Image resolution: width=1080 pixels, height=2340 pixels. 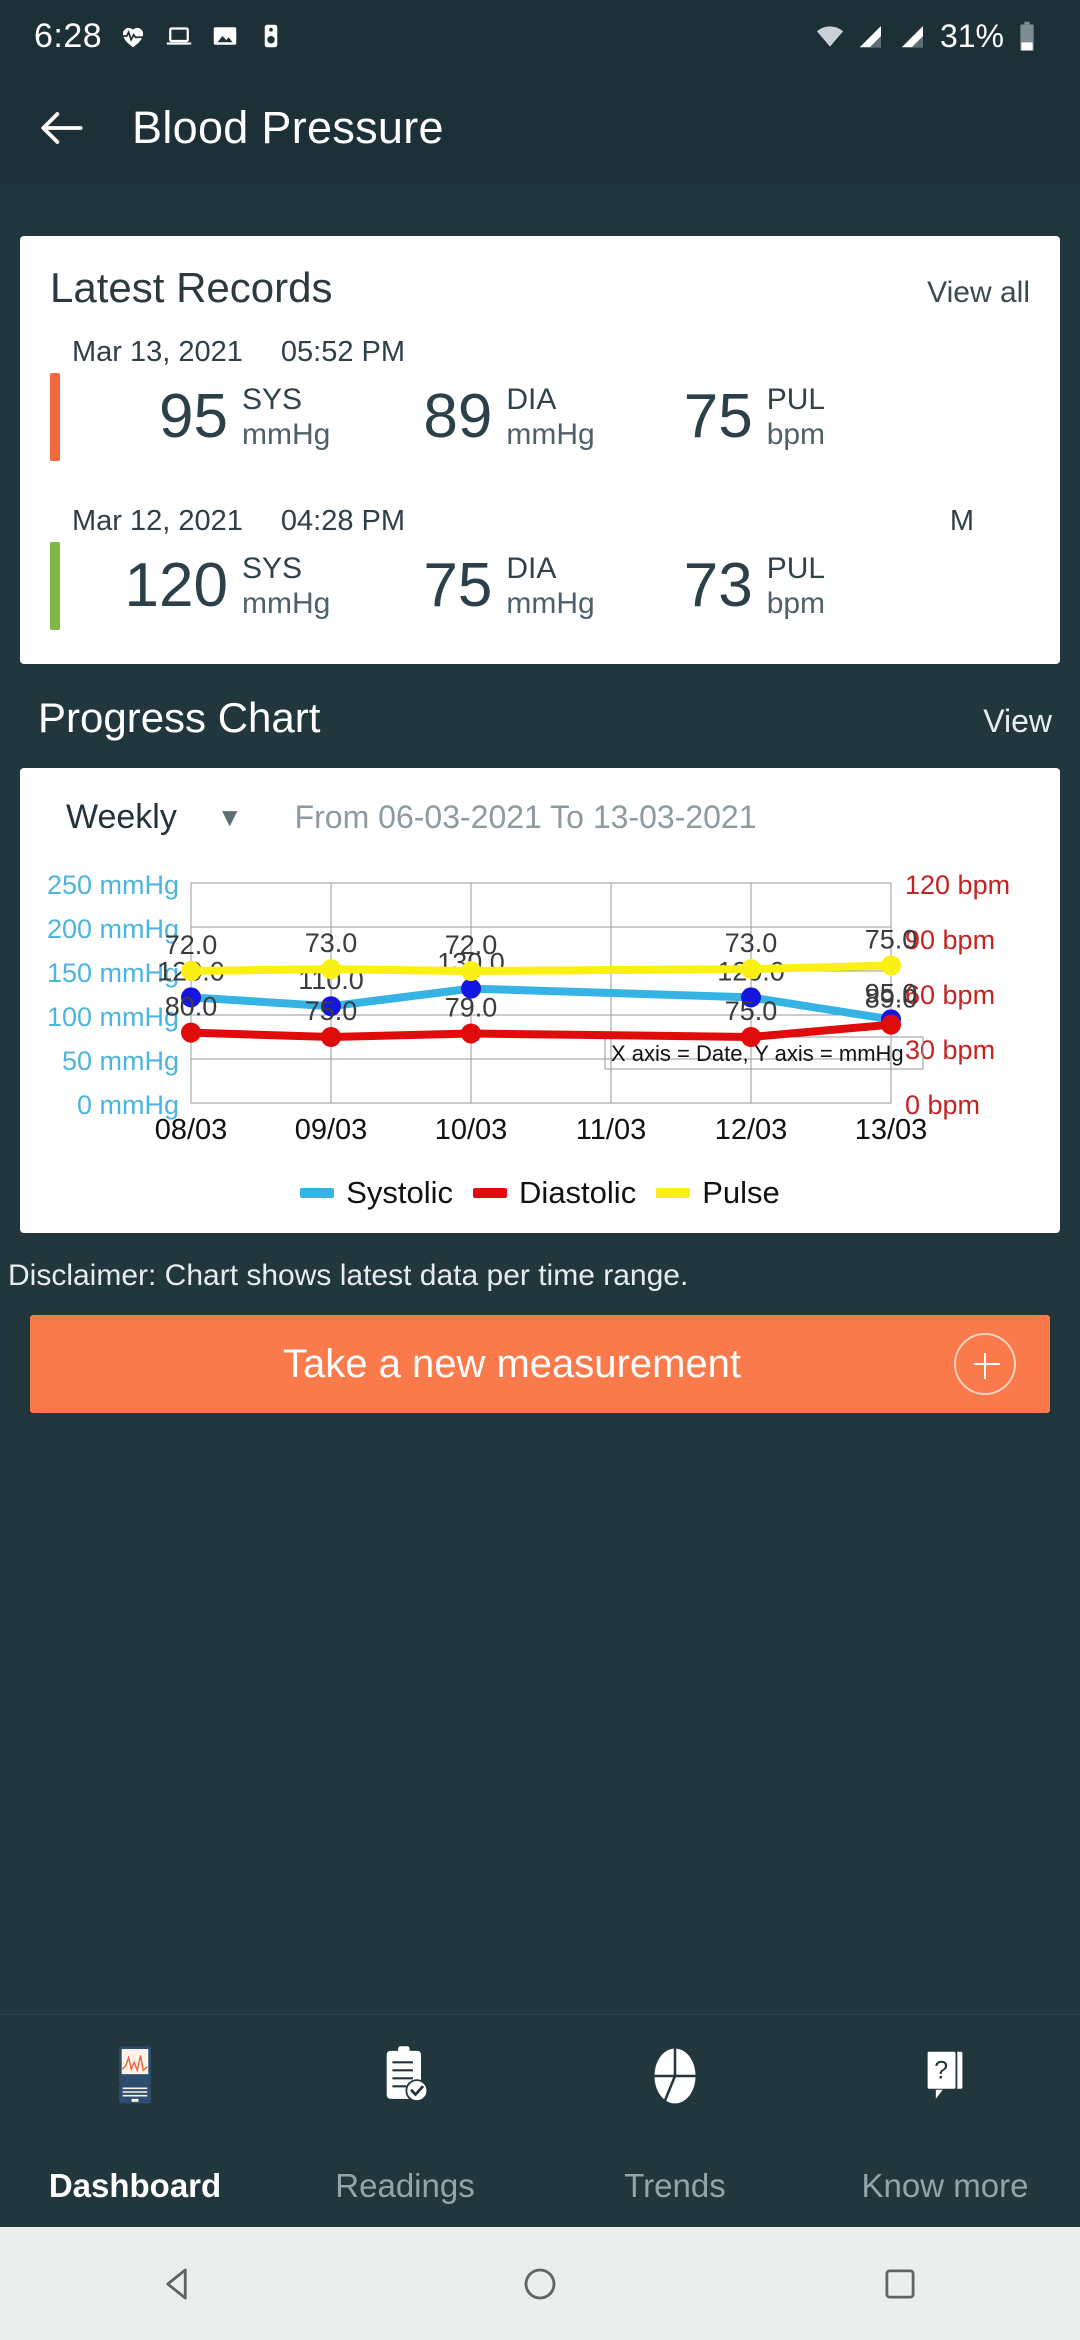 I want to click on signal-2-icon, so click(x=913, y=36).